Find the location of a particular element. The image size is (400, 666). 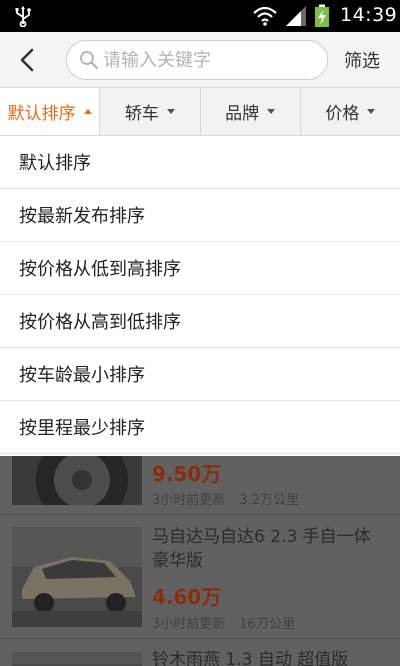

tab-default-sort: 默认排序 is located at coordinates (50, 111).